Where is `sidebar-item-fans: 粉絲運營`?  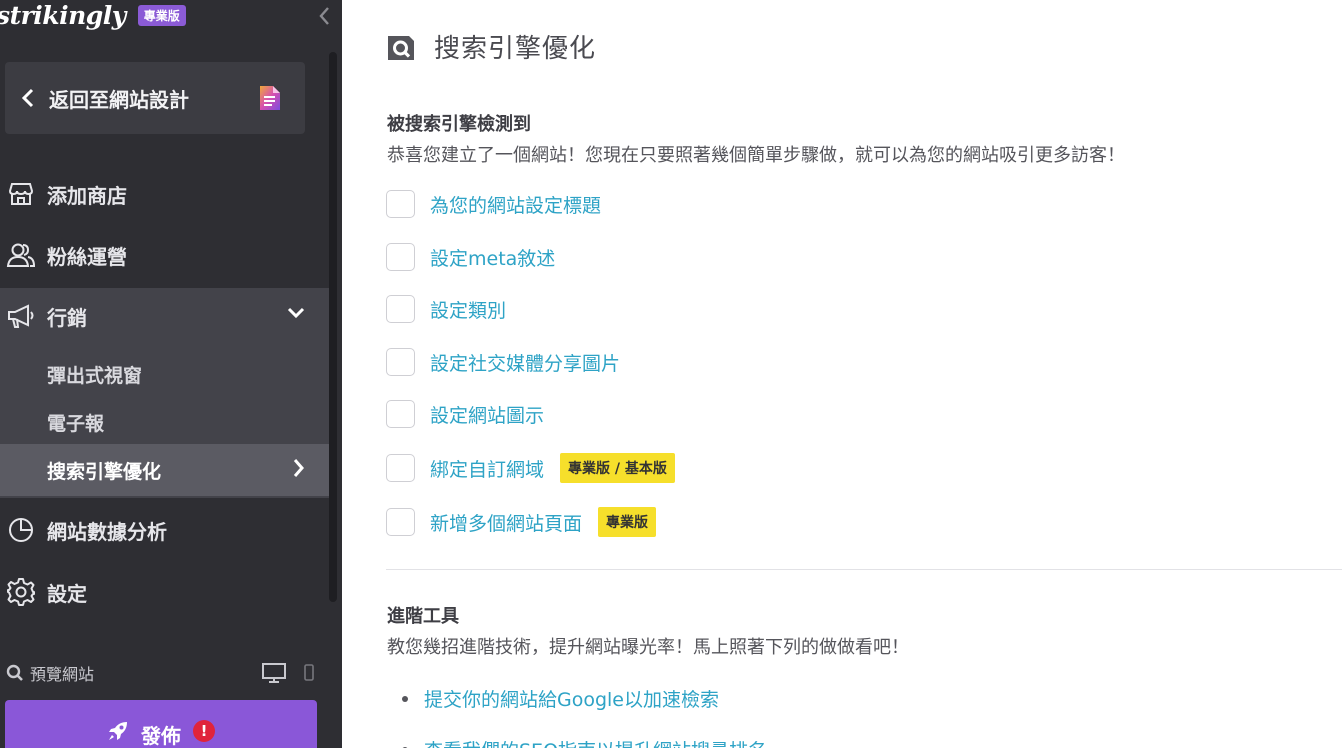
sidebar-item-fans: 粉絲運營 is located at coordinates (164, 255).